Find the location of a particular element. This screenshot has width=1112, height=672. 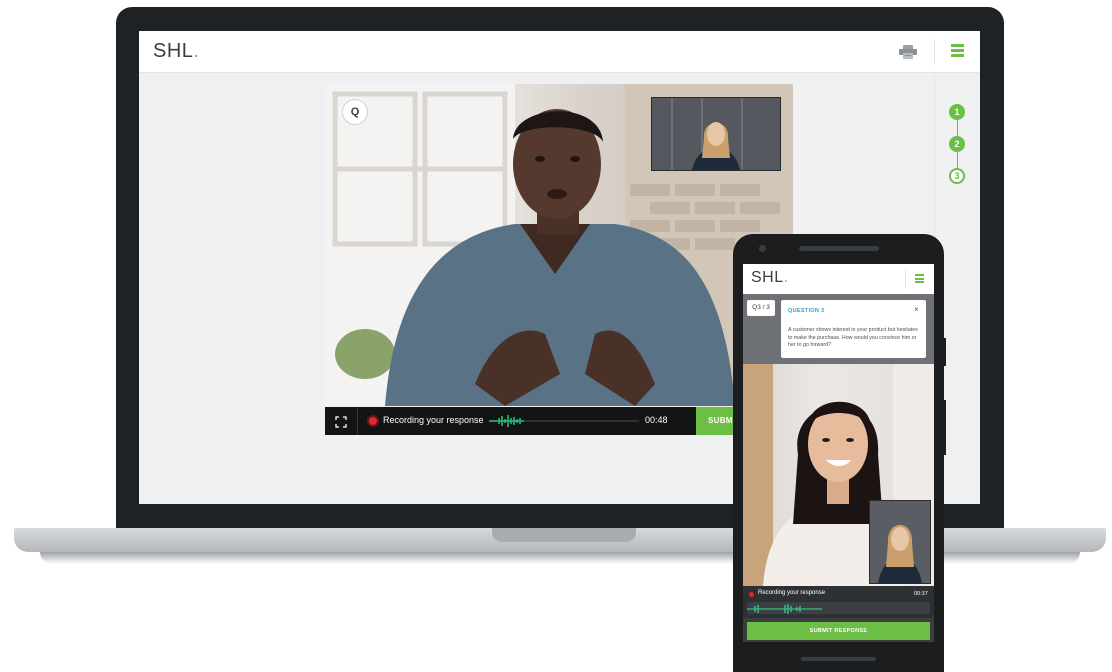

mobile-recording-bar: Recording your response 00:37 is located at coordinates (838, 602).